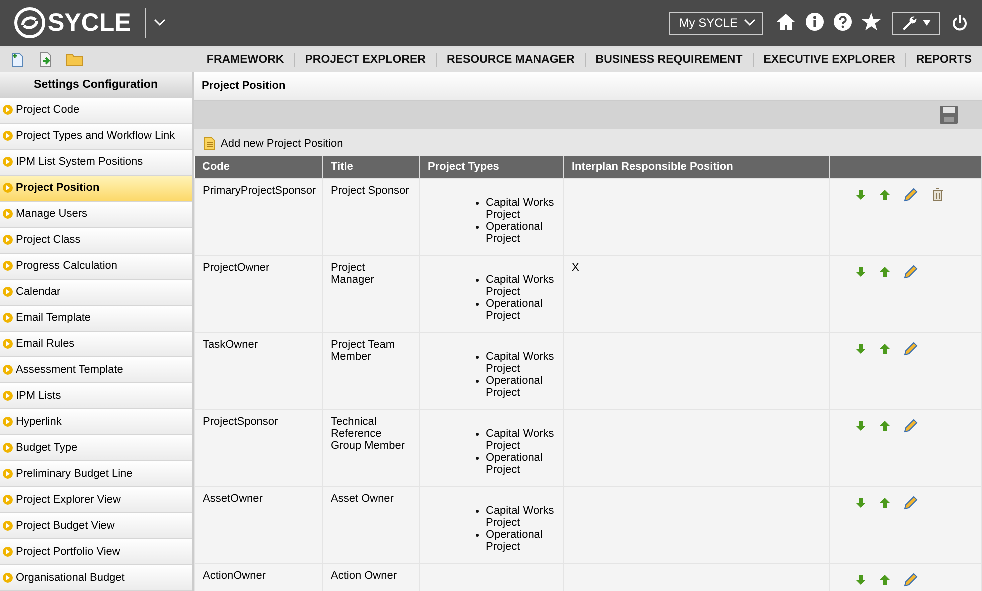 The image size is (982, 591). What do you see at coordinates (96, 370) in the screenshot?
I see `sidebar-item: Assessment Template` at bounding box center [96, 370].